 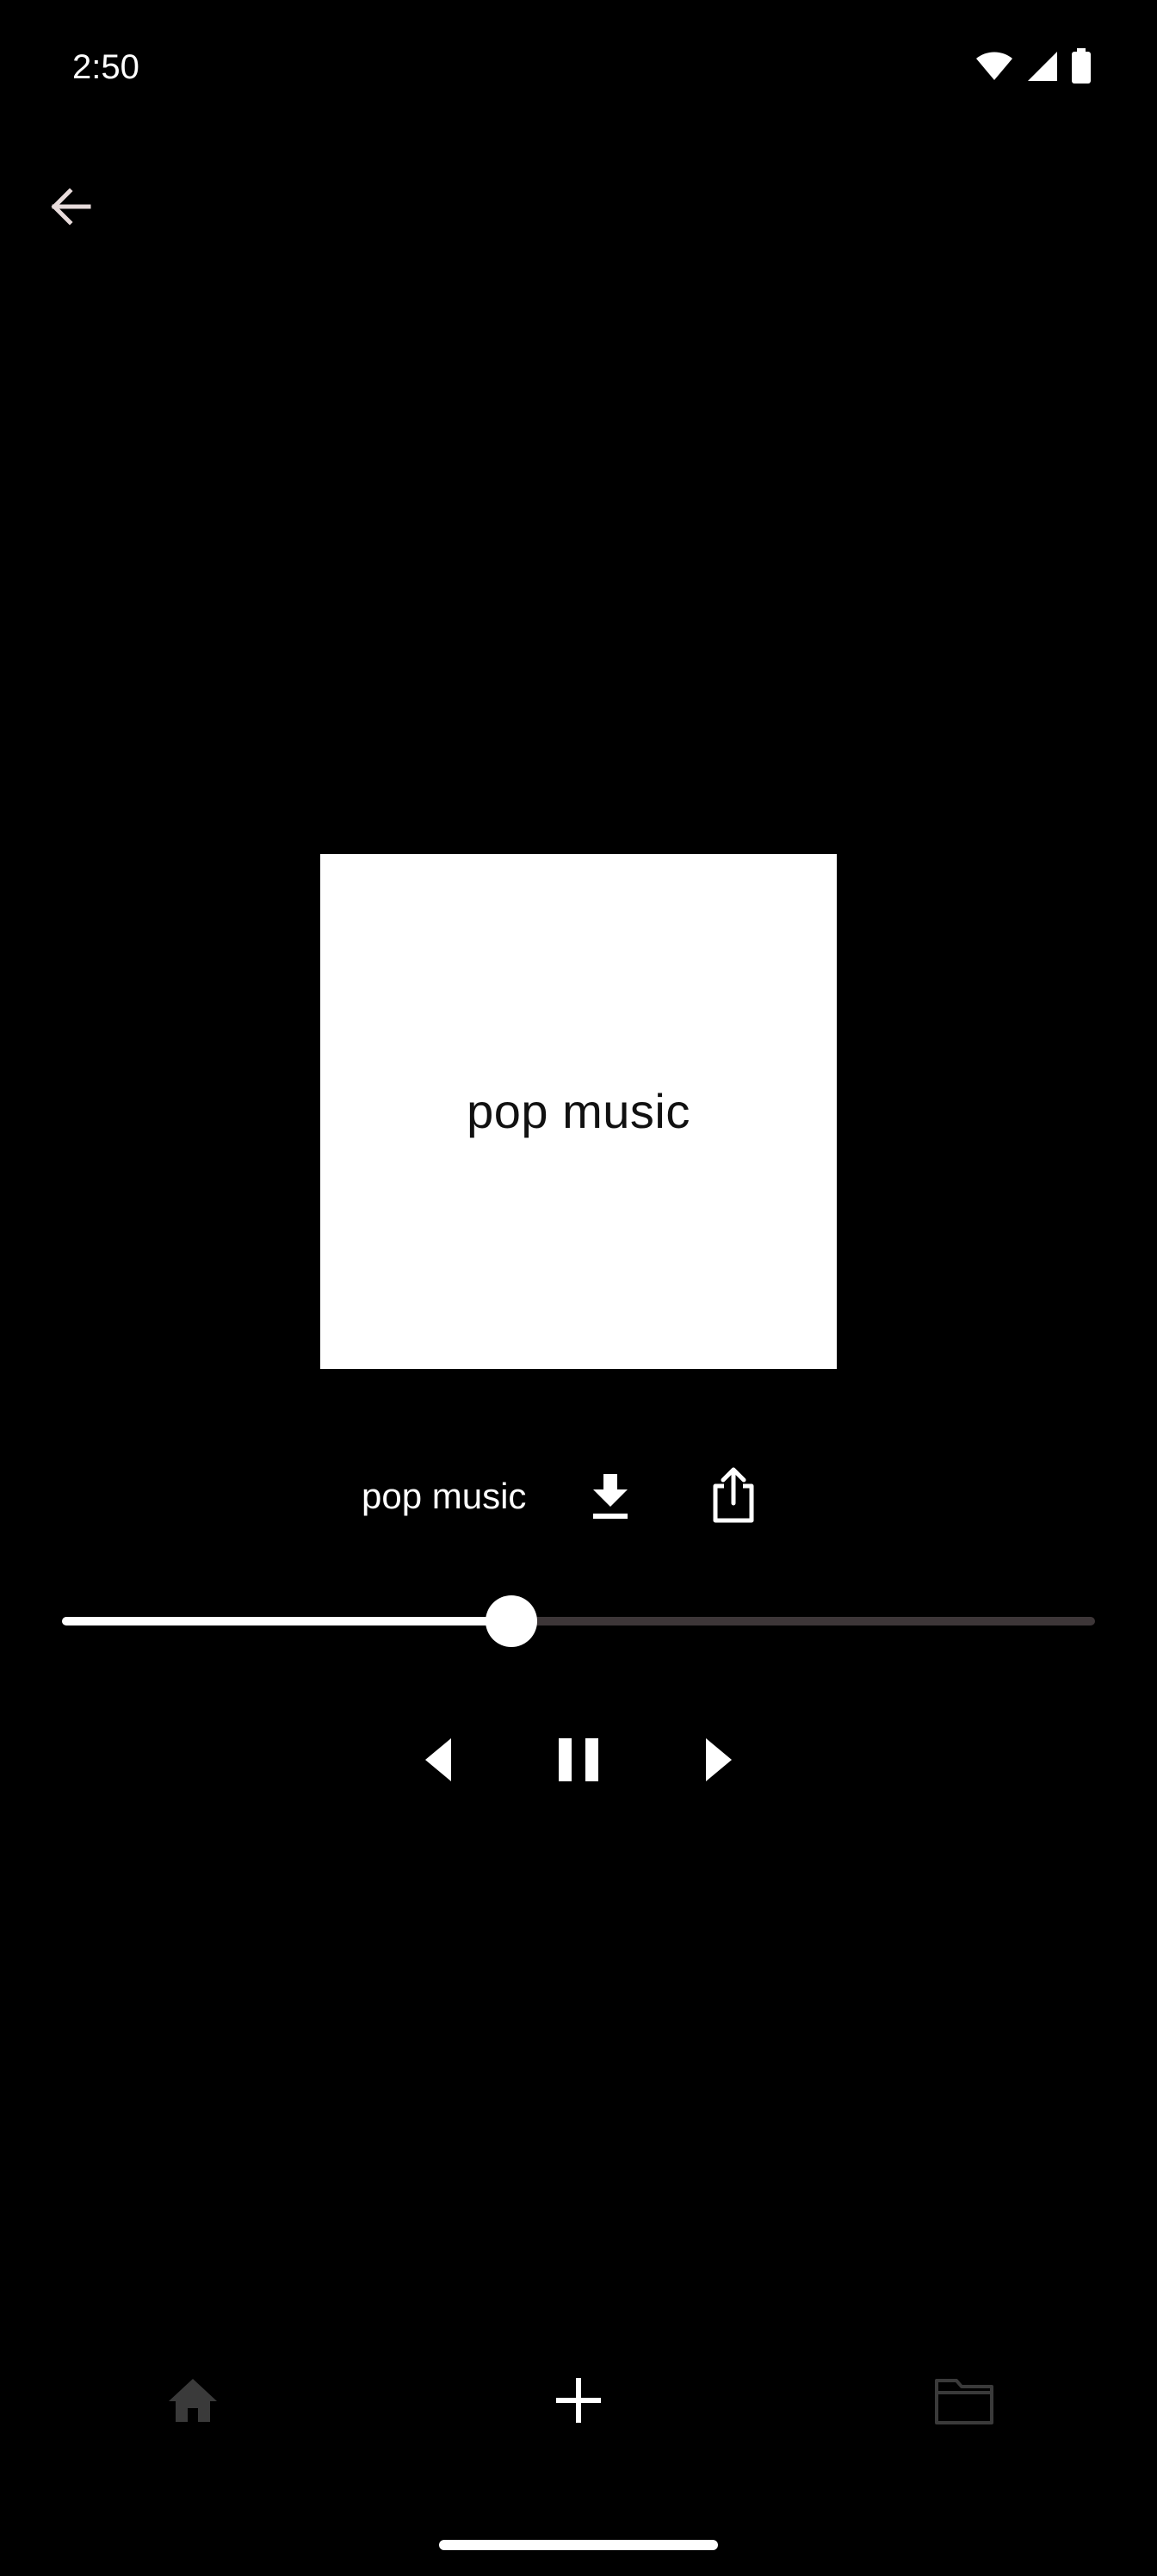 I want to click on track-title: pop music, so click(x=445, y=1496).